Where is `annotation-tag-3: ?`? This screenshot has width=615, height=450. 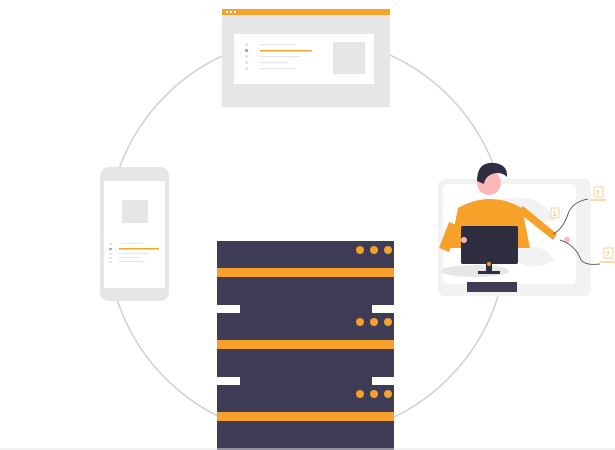 annotation-tag-3: ? is located at coordinates (608, 253).